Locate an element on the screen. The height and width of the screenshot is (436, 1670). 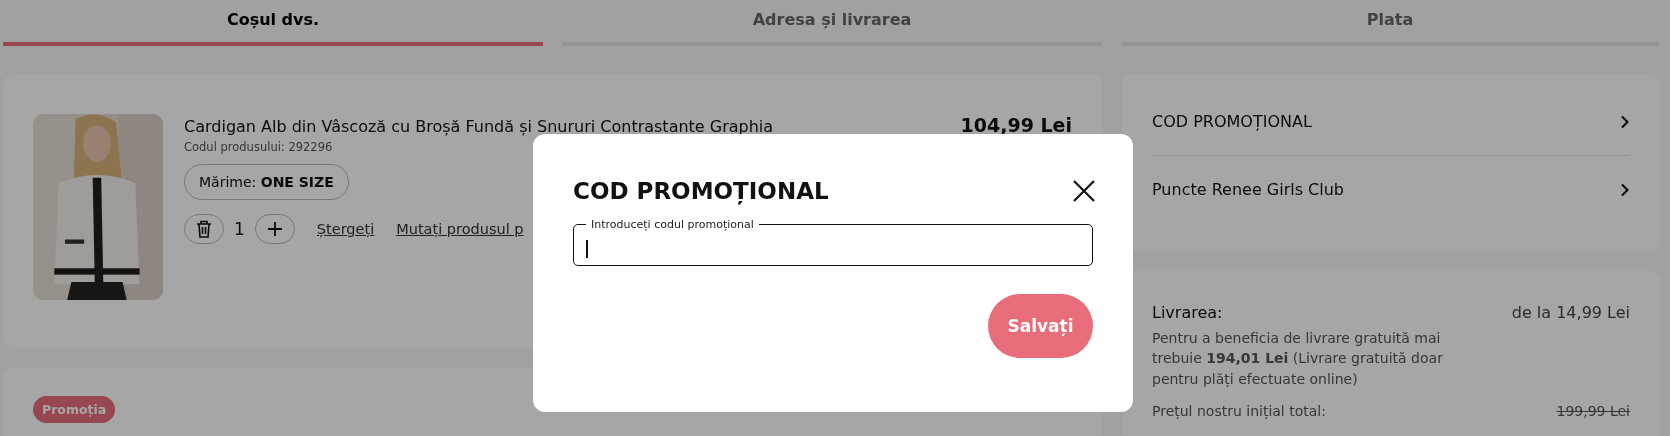
original-total-label: Prețul nostru inițial total: is located at coordinates (1239, 410).